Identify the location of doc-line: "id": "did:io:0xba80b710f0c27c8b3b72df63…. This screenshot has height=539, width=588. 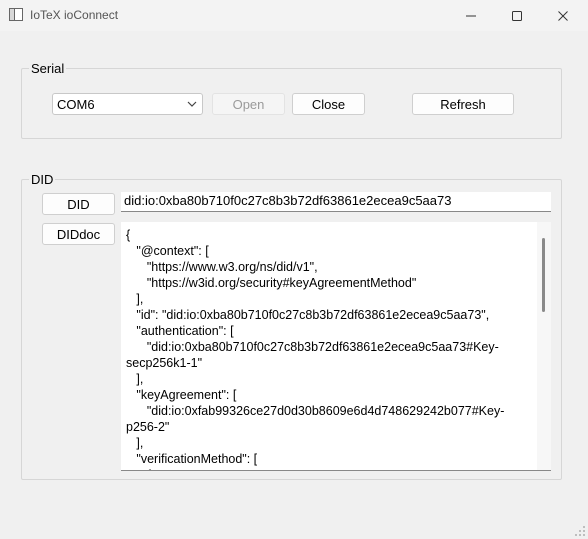
(308, 315).